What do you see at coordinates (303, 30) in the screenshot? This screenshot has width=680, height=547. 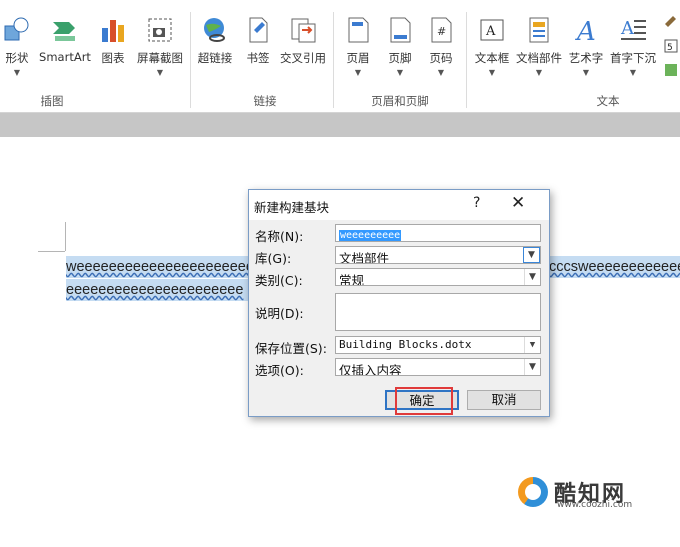 I see `cross-reference-icon` at bounding box center [303, 30].